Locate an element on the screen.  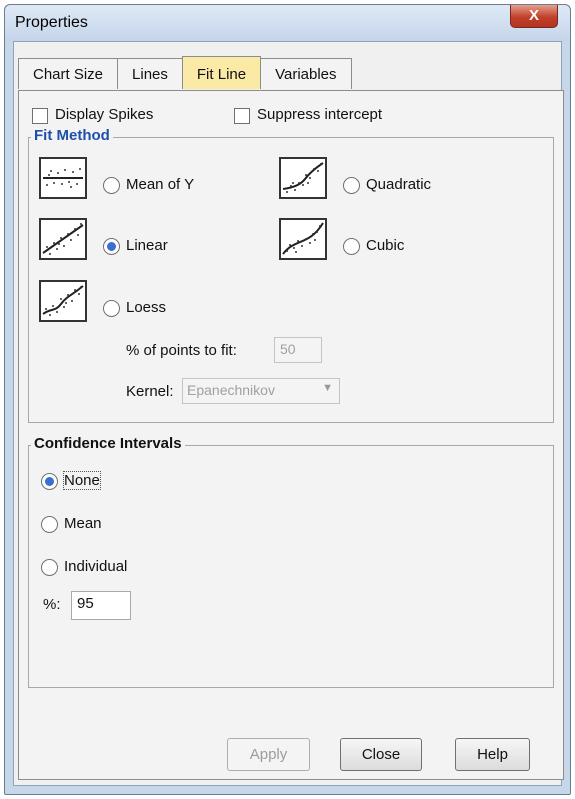
kernel-label: Kernel: is located at coordinates (150, 391).